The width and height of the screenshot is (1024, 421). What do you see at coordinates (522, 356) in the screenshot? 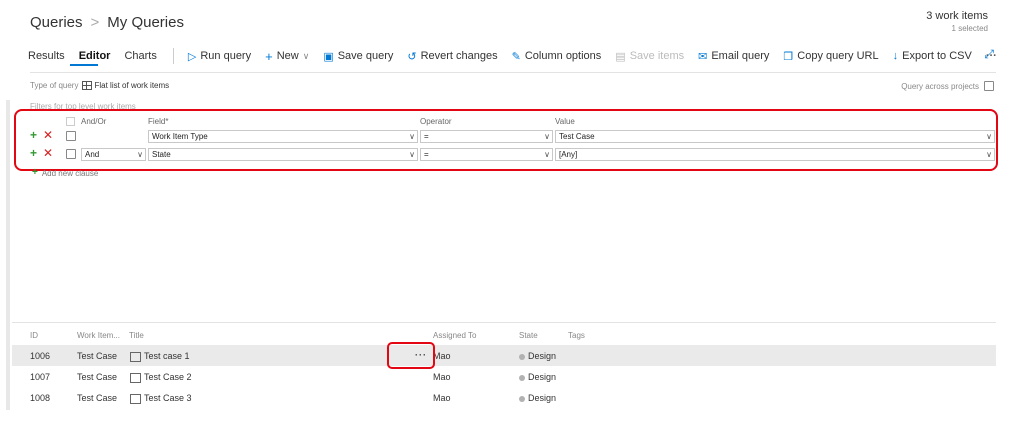
I see `state-dot-icon` at bounding box center [522, 356].